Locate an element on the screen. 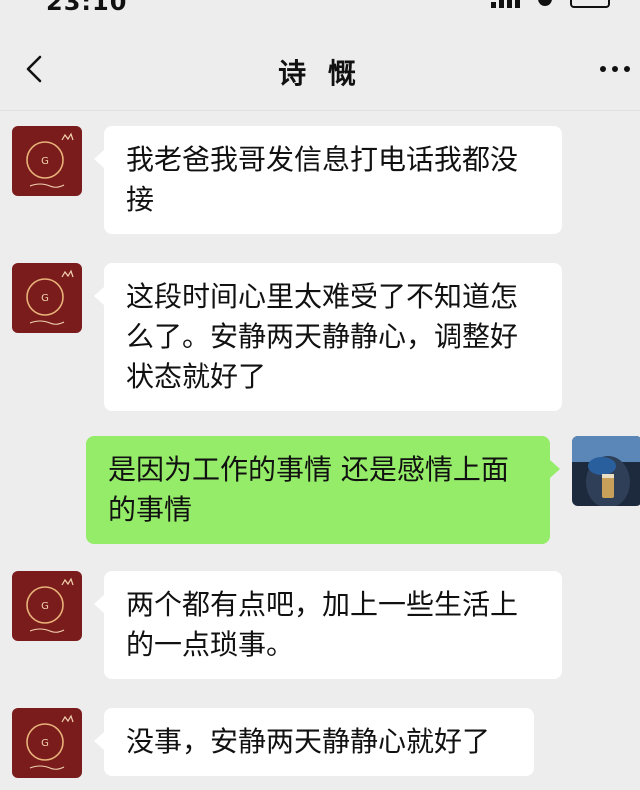  signal-icon is located at coordinates (505, 4).